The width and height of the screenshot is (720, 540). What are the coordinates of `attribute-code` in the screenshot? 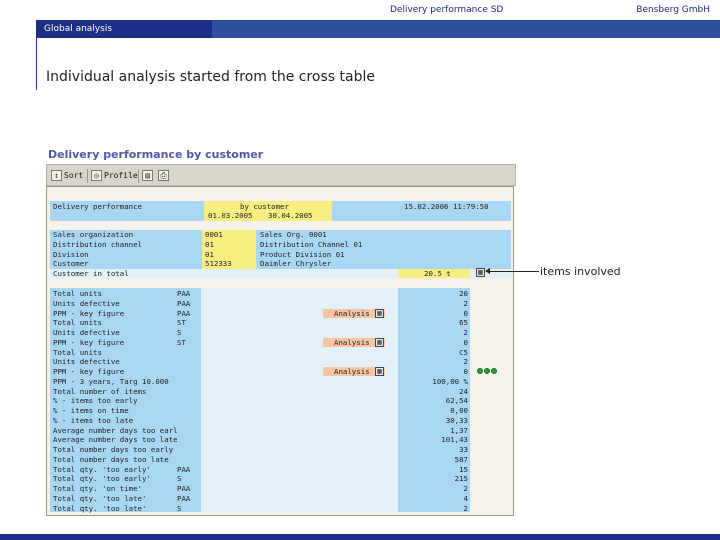 It's located at (230, 273).